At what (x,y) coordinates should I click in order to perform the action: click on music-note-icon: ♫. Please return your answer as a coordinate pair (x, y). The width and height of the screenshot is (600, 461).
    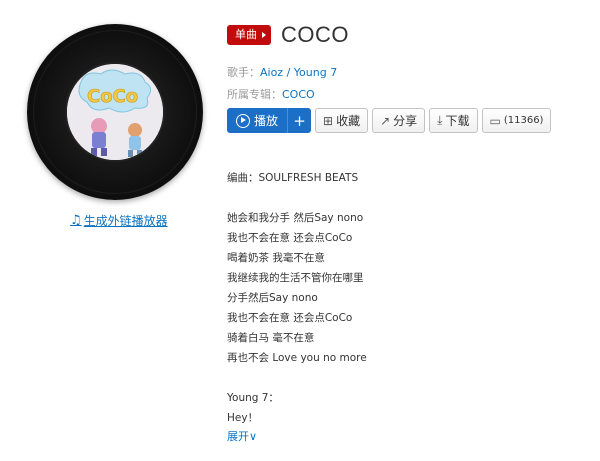
    Looking at the image, I should click on (76, 220).